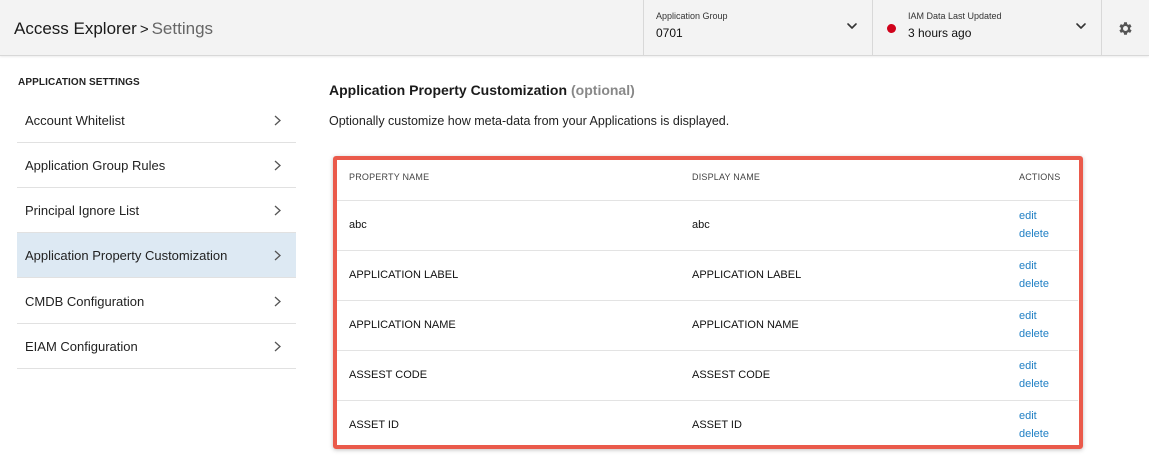 Image resolution: width=1149 pixels, height=457 pixels. I want to click on breadcrumb-root: Access Explorer, so click(75, 28).